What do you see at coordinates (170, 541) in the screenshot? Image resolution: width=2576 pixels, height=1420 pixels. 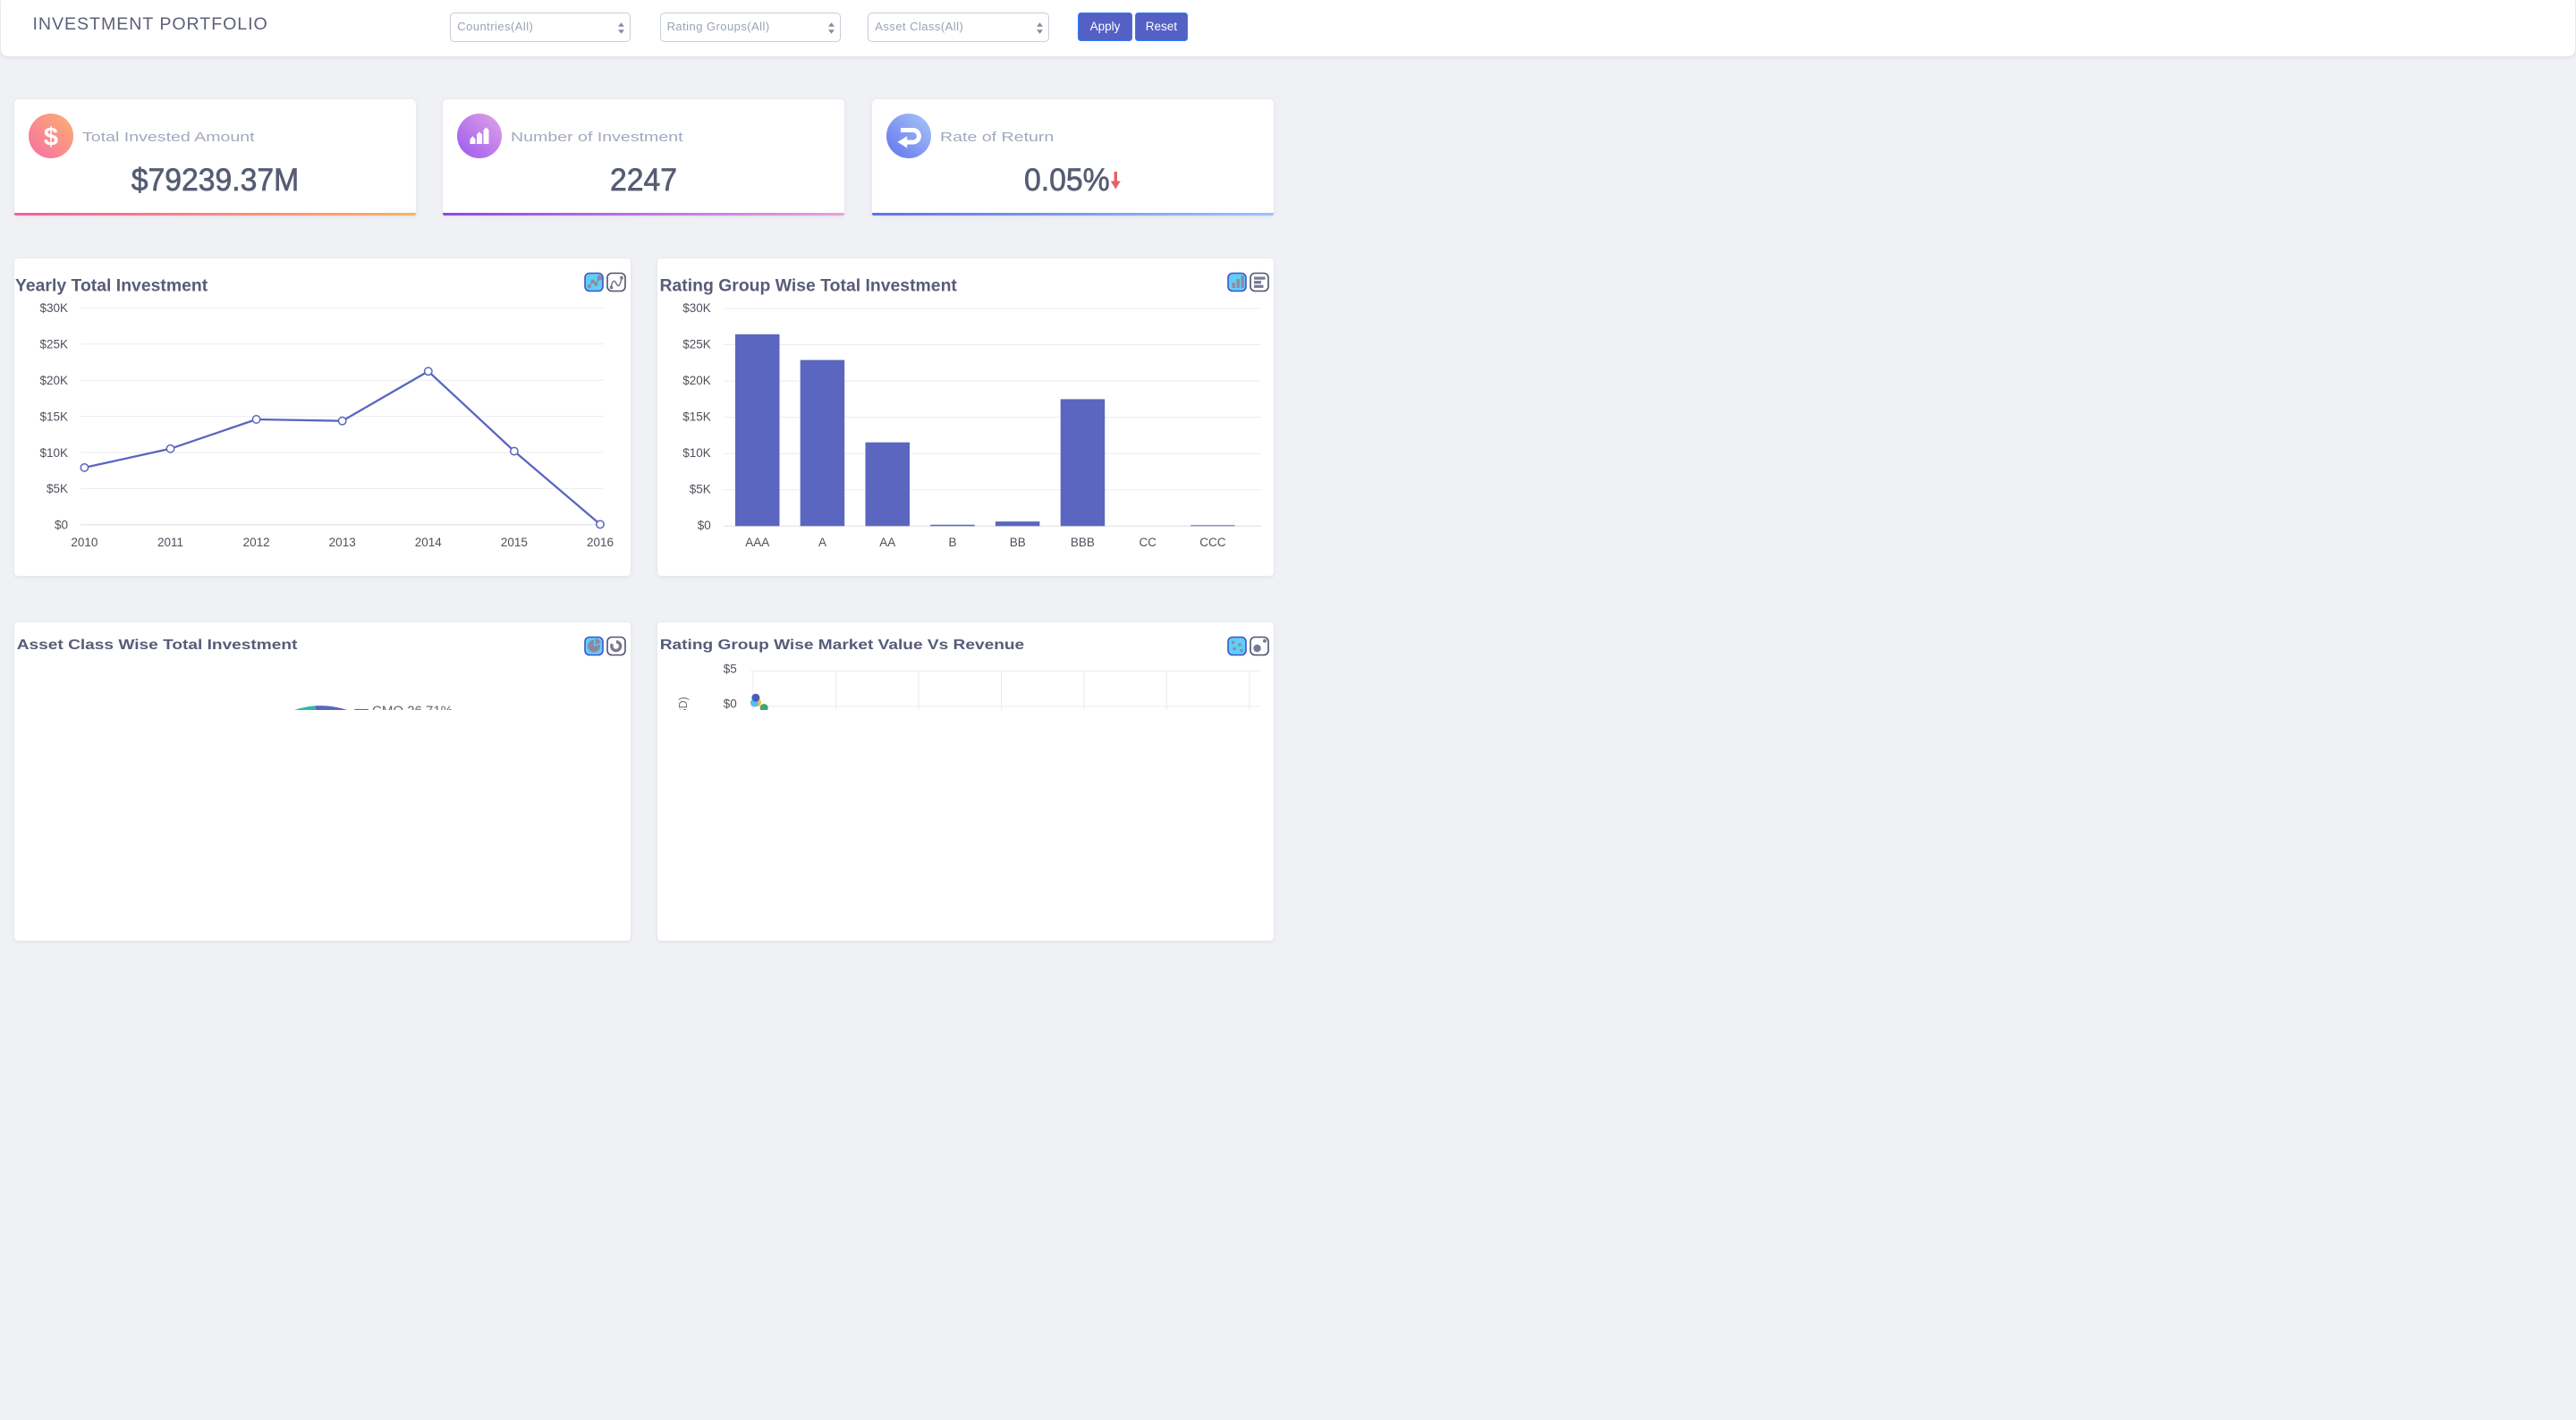 I see `svg-text: 2011` at bounding box center [170, 541].